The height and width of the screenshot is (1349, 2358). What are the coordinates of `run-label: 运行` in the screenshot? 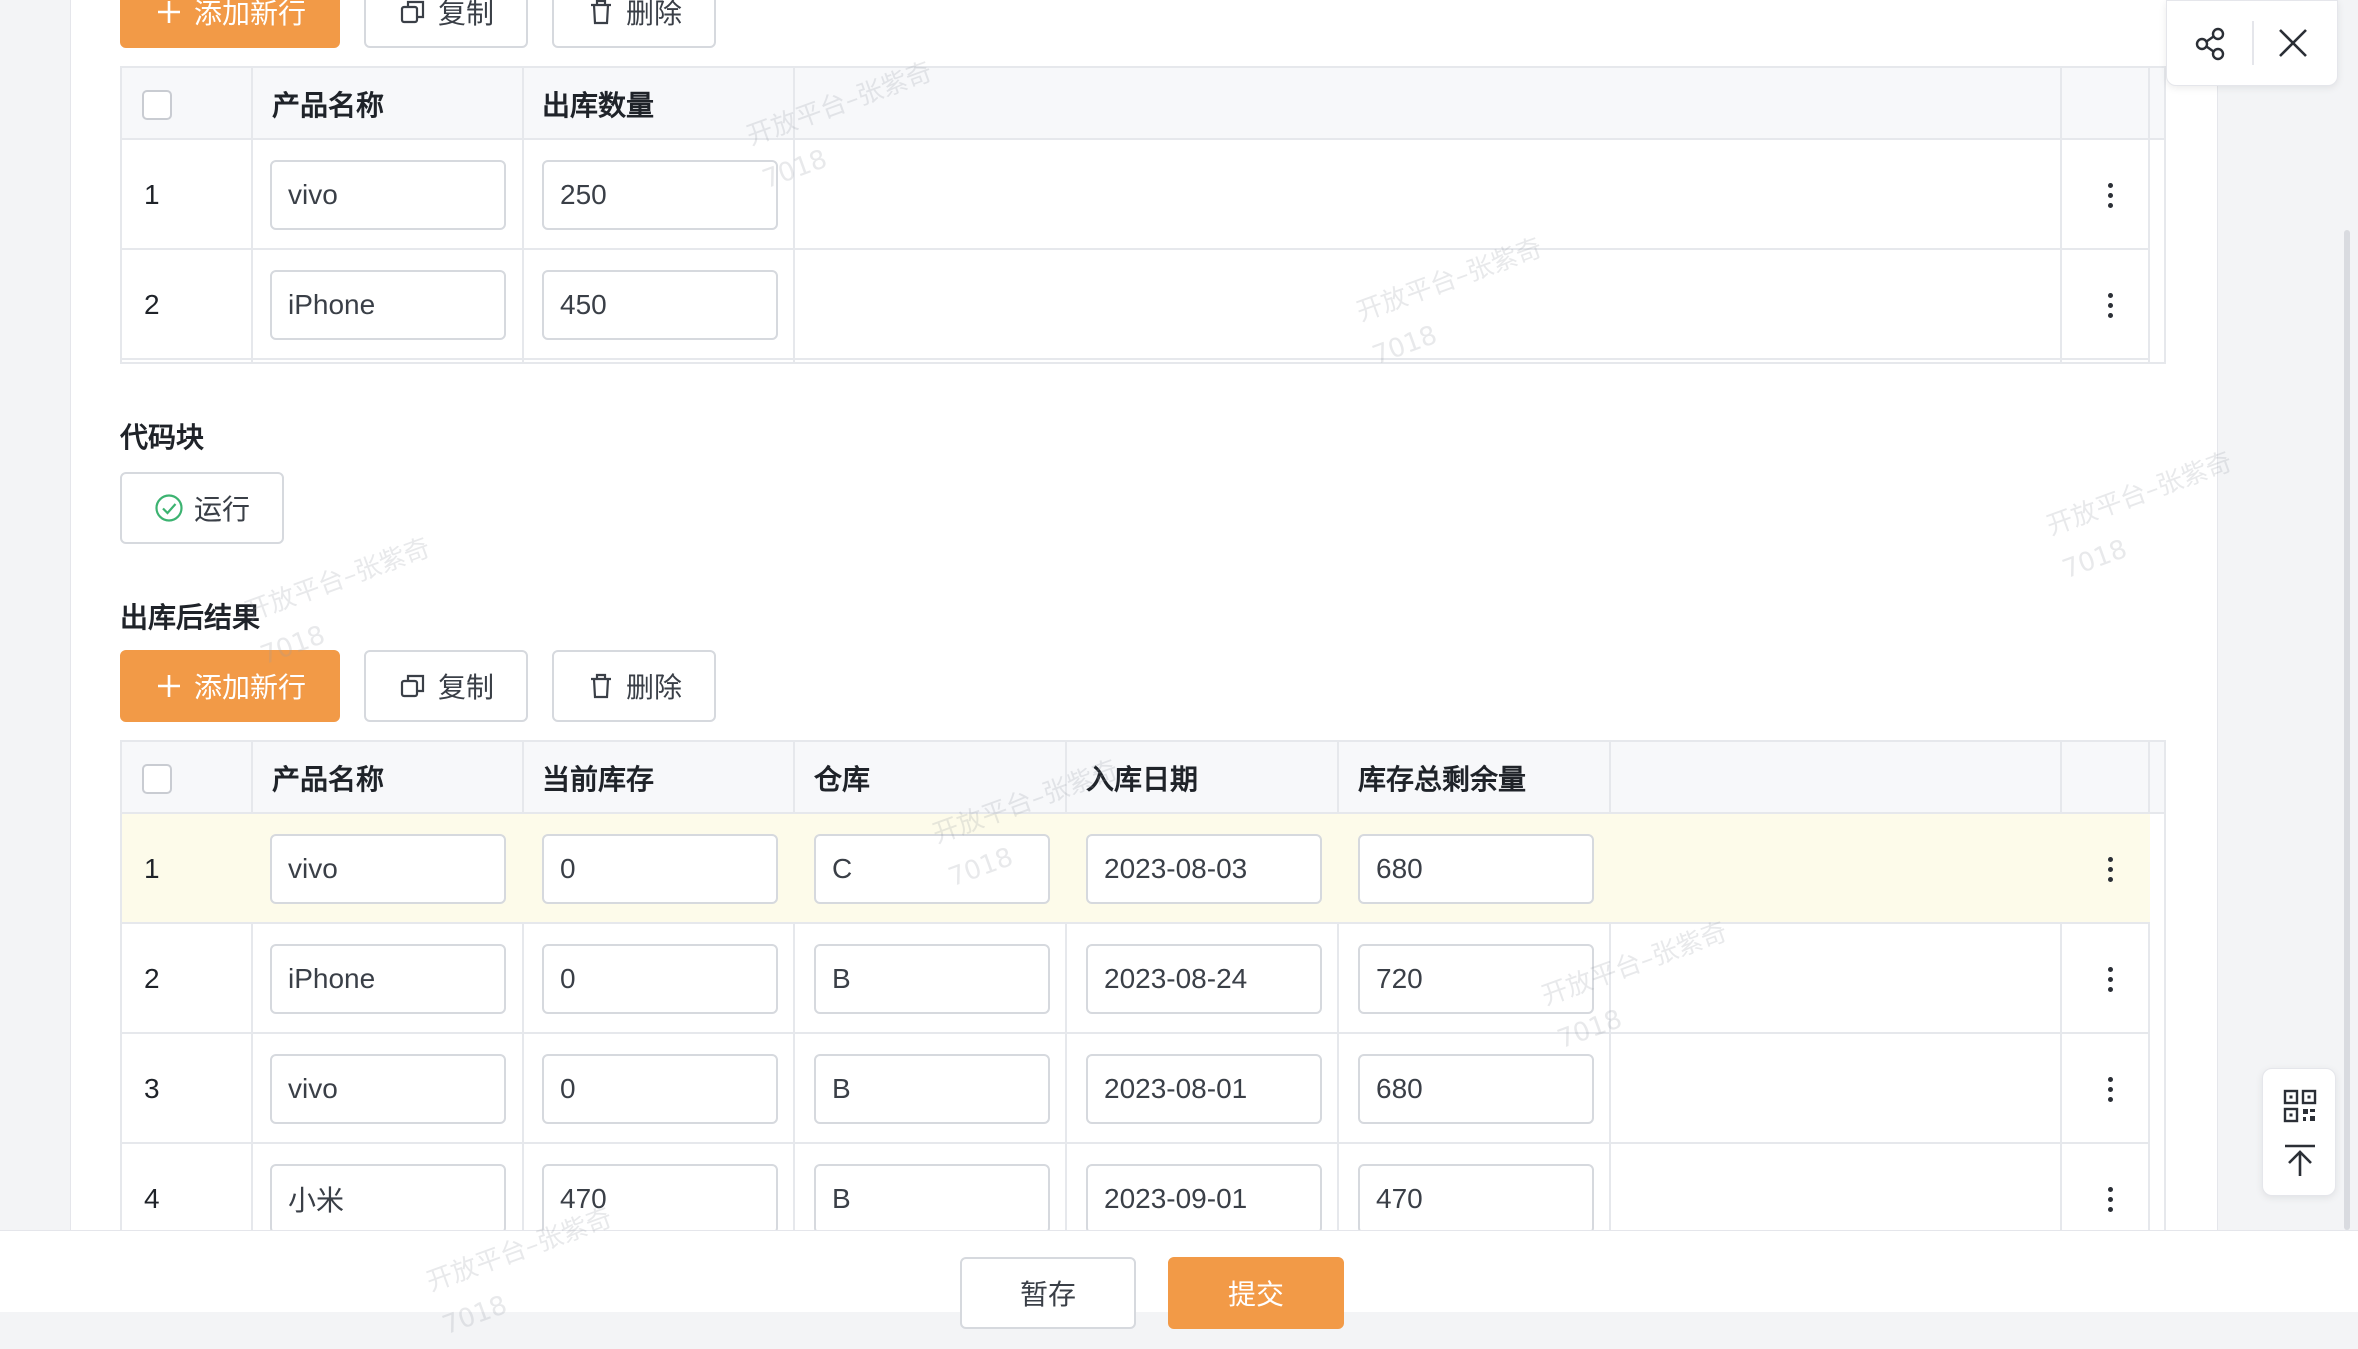 It's located at (221, 509).